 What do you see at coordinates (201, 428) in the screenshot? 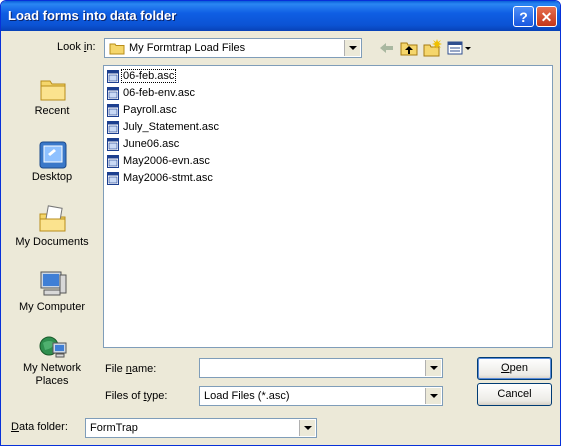
I see `datafolder-combo: FormTrap` at bounding box center [201, 428].